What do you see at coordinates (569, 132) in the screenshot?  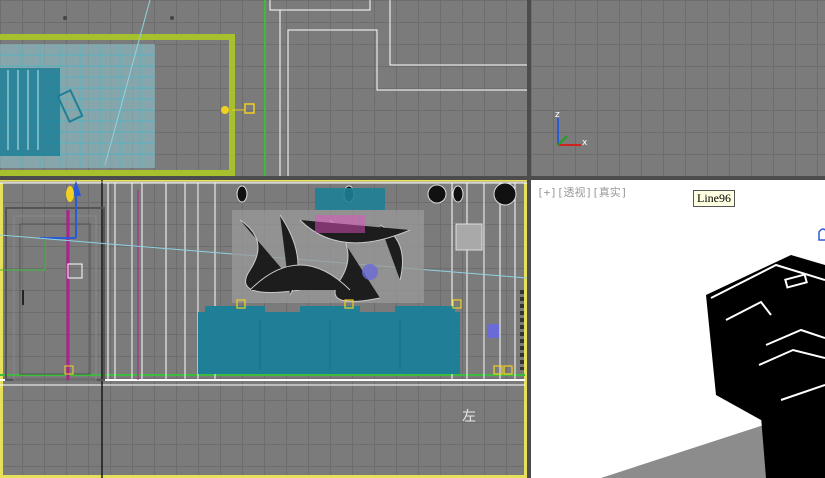 I see `axis-tripod` at bounding box center [569, 132].